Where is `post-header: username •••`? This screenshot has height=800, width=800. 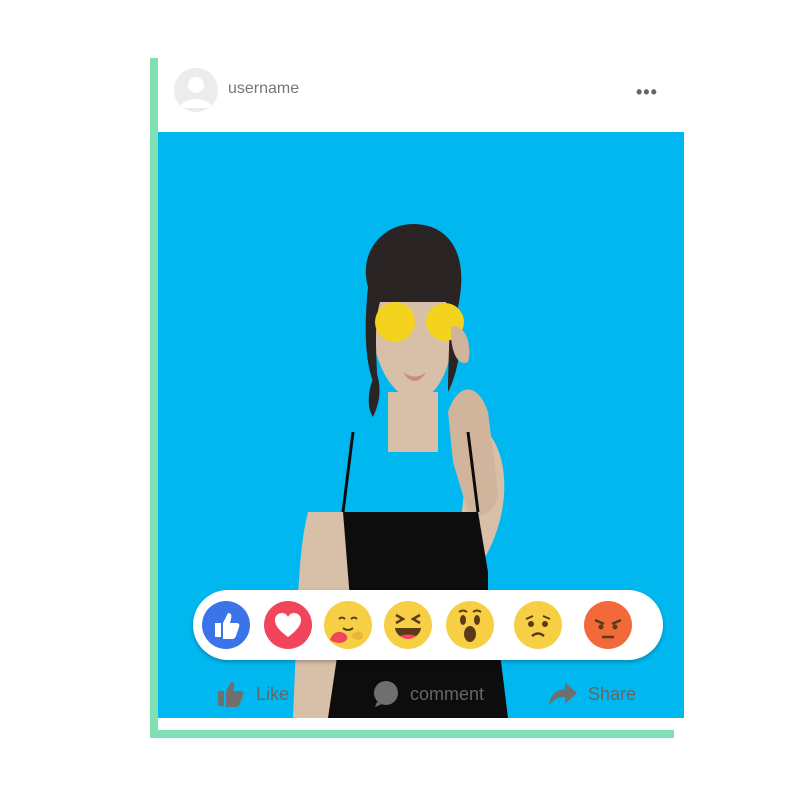 post-header: username ••• is located at coordinates (416, 94).